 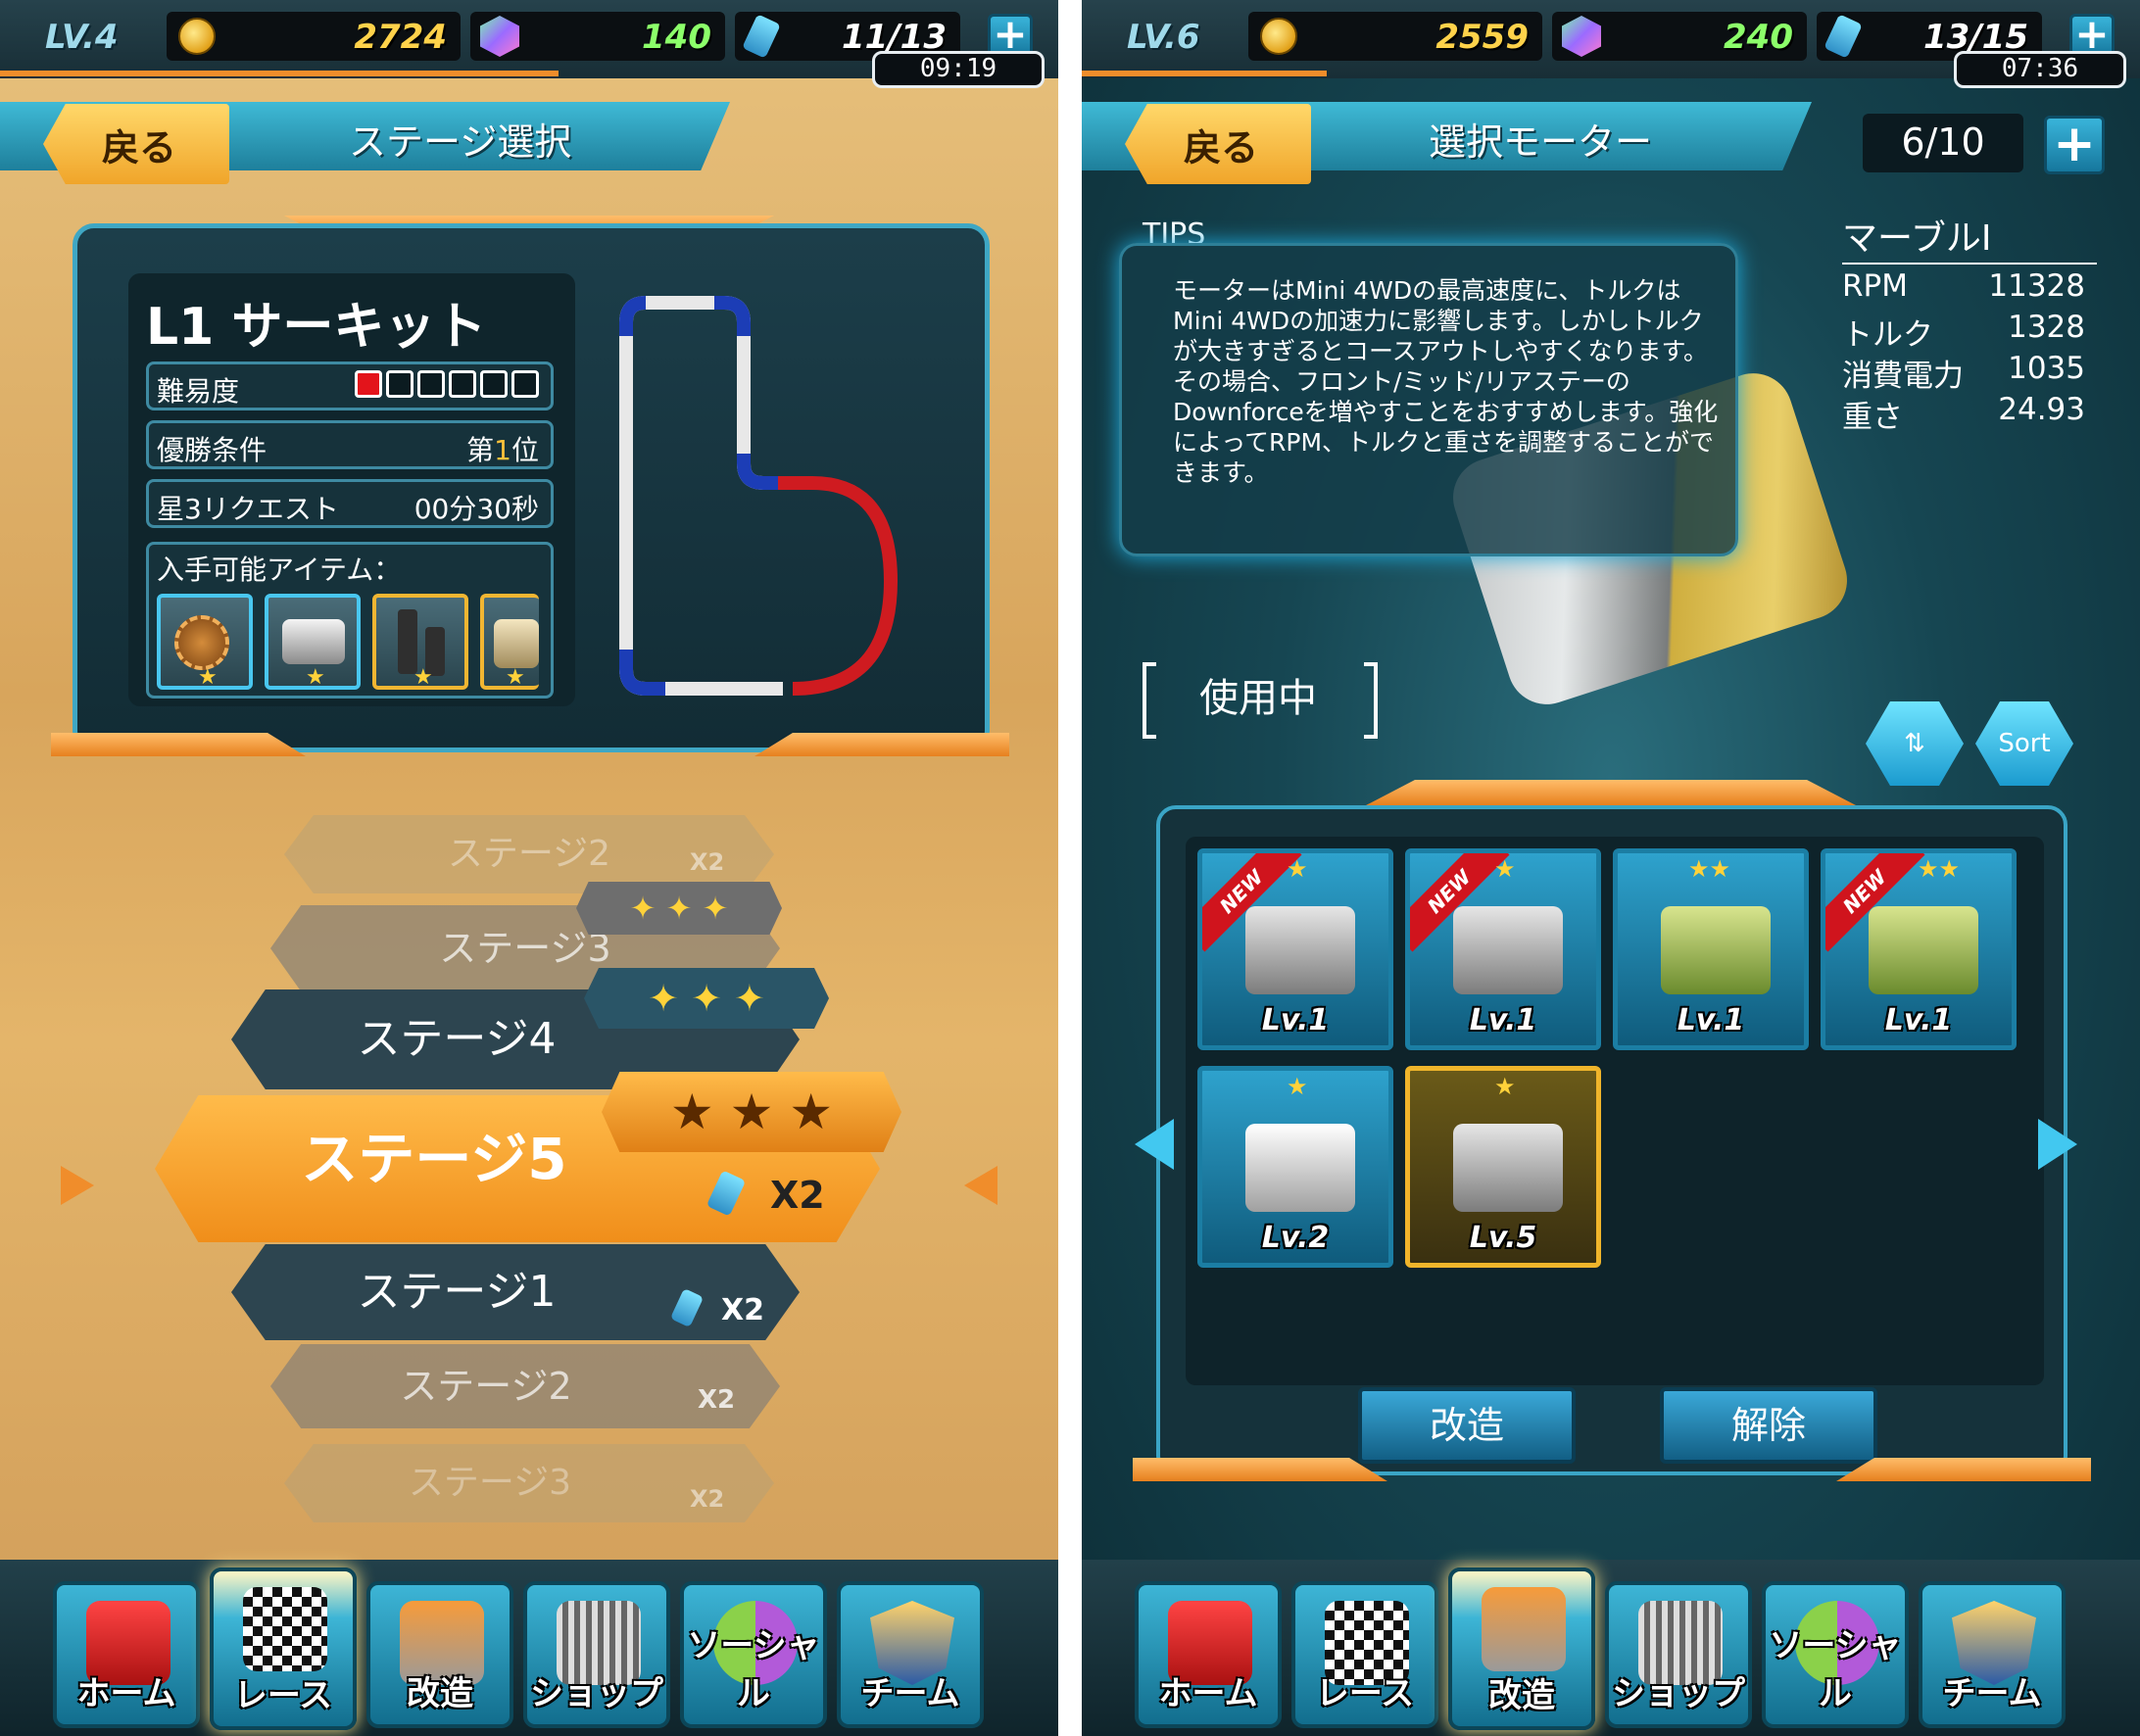 I want to click on win-prefix: 第, so click(x=480, y=450).